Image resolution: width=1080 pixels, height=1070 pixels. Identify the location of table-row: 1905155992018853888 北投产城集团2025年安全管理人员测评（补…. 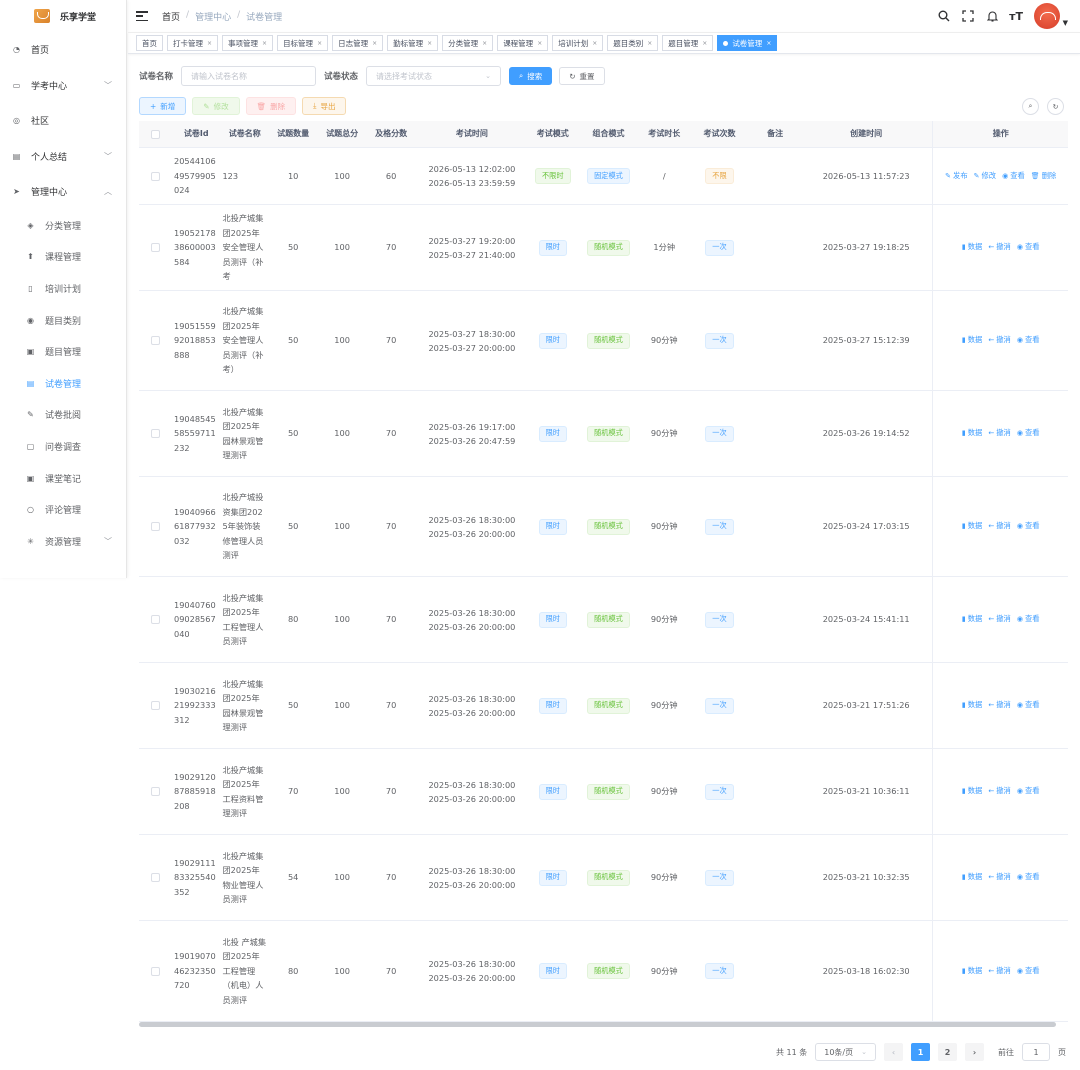
(603, 341).